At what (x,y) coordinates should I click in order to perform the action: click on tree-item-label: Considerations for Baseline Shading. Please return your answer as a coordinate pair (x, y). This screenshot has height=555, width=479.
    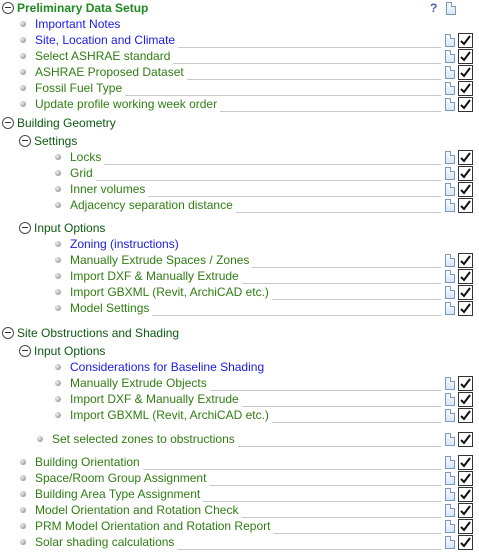
    Looking at the image, I should click on (167, 367).